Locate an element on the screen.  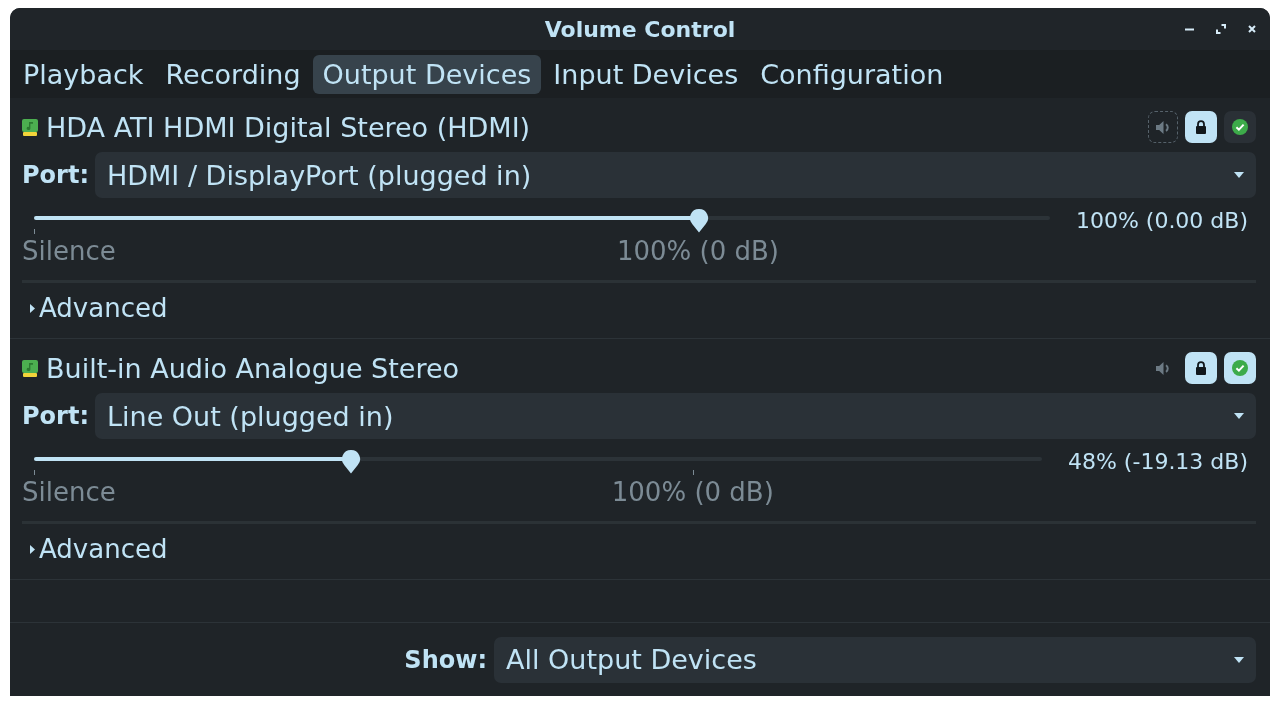
tab: Output Devices is located at coordinates (427, 74).